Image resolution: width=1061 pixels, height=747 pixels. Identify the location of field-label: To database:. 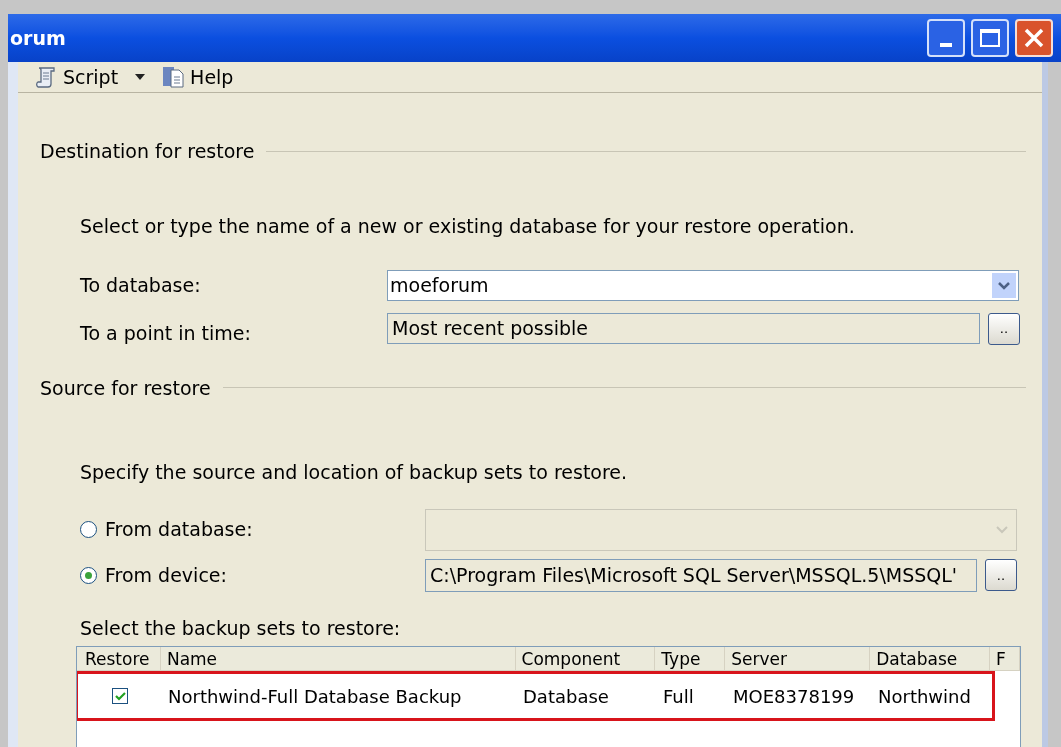
(141, 286).